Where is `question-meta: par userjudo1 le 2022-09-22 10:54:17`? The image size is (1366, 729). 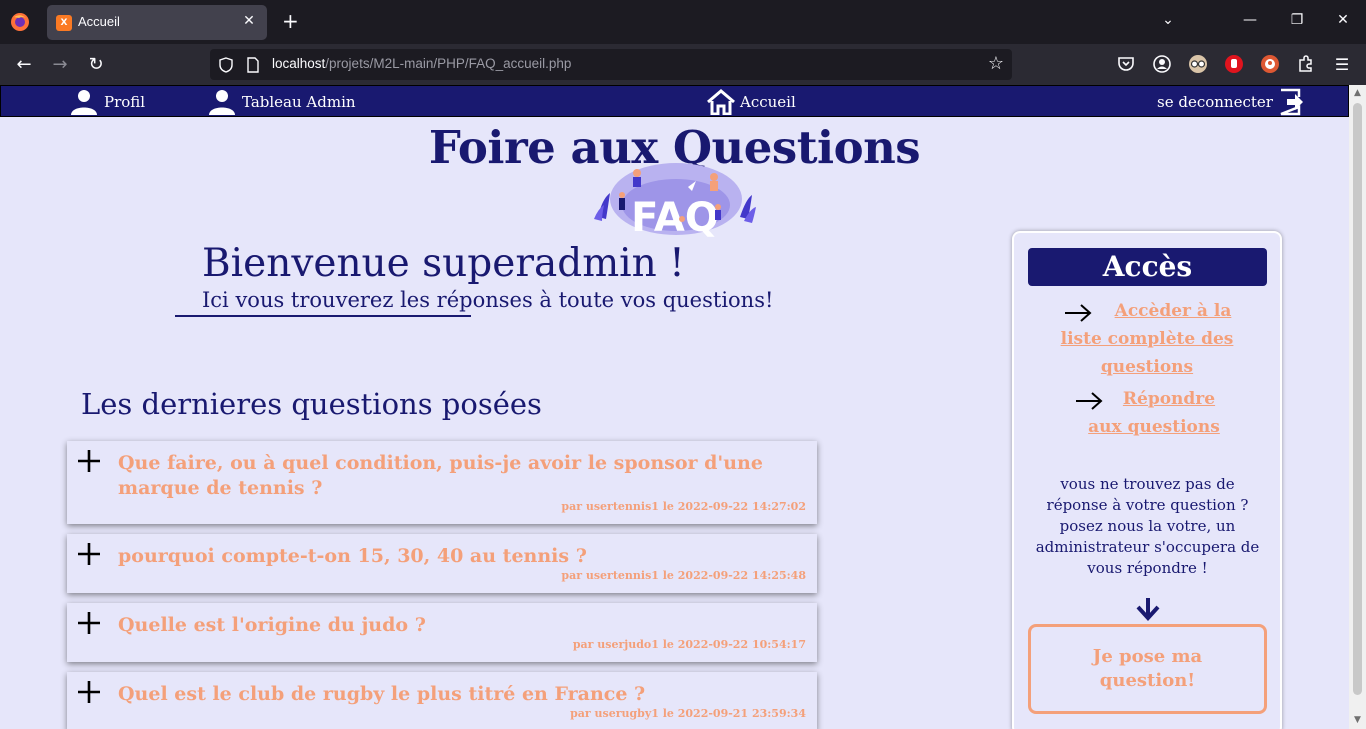
question-meta: par userjudo1 le 2022-09-22 10:54:17 is located at coordinates (689, 644).